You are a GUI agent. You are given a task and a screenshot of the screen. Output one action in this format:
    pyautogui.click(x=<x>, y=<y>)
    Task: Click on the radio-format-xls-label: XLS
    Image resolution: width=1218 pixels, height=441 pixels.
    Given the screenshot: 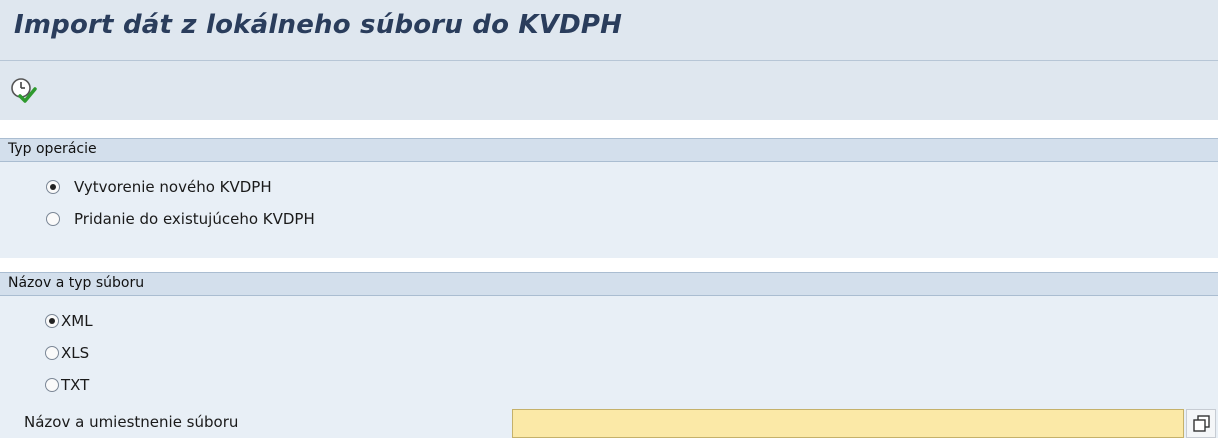 What is the action you would take?
    pyautogui.click(x=75, y=353)
    